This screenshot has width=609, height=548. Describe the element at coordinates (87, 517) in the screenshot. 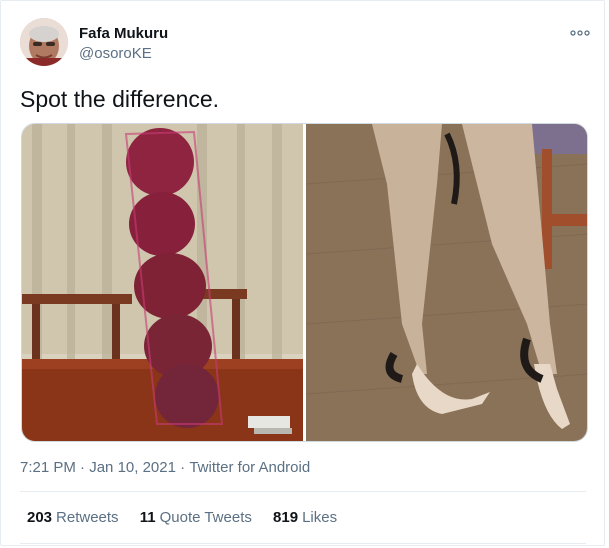

I see `retweets-label: Retweets` at that location.